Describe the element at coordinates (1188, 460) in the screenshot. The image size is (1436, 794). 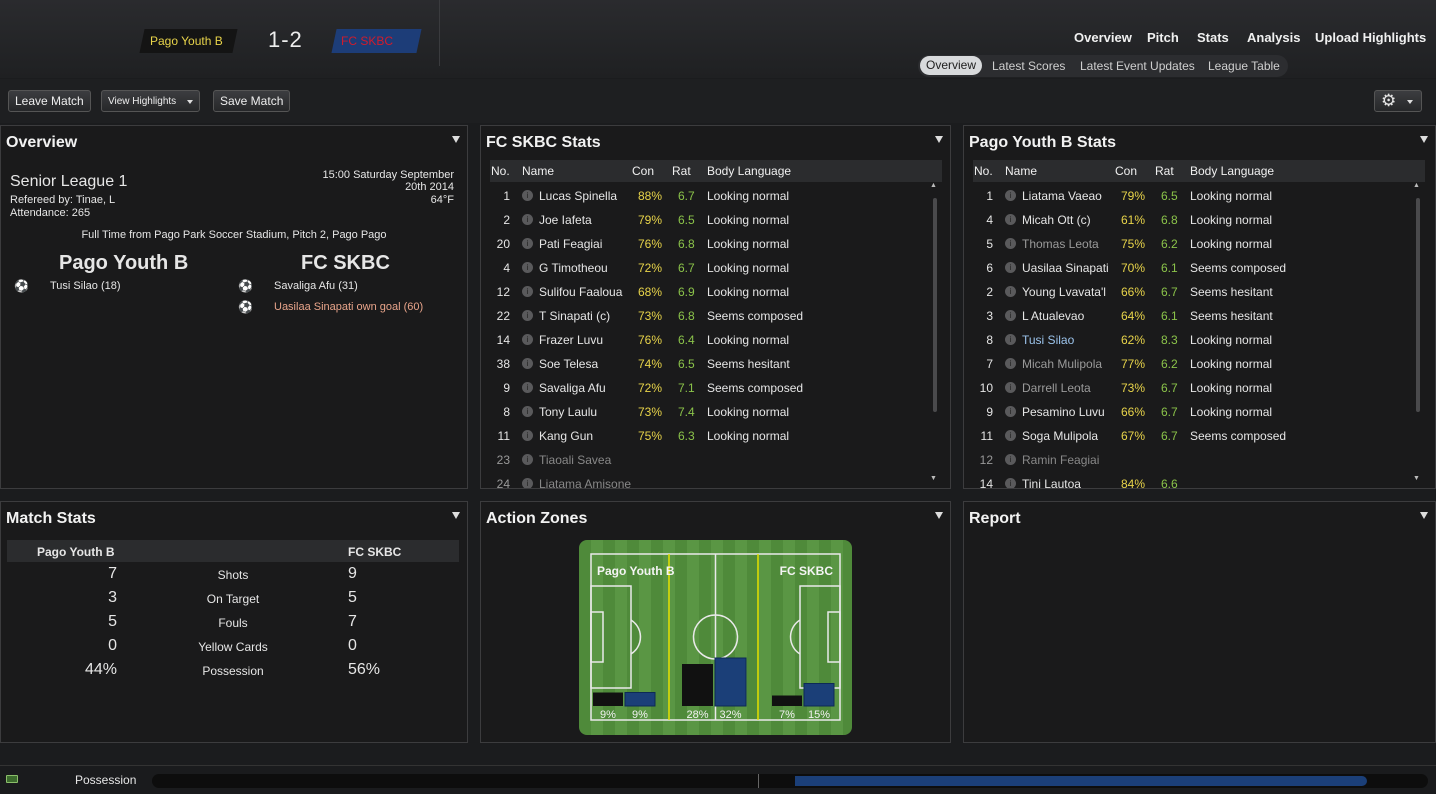
I see `player-row: i 12 Ramin Feagiai` at that location.